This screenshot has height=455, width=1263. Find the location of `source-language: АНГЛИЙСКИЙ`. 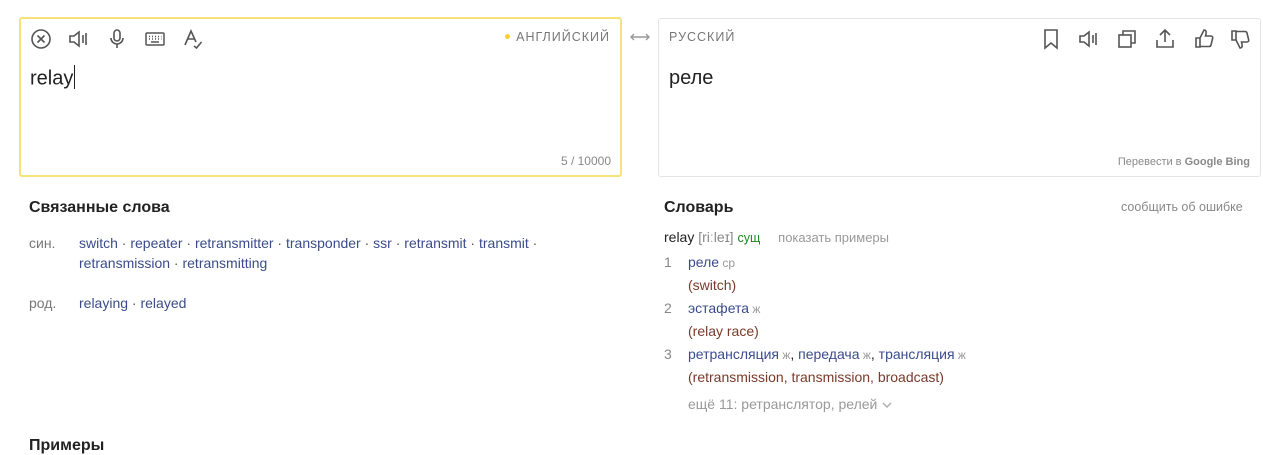

source-language: АНГЛИЙСКИЙ is located at coordinates (557, 37).